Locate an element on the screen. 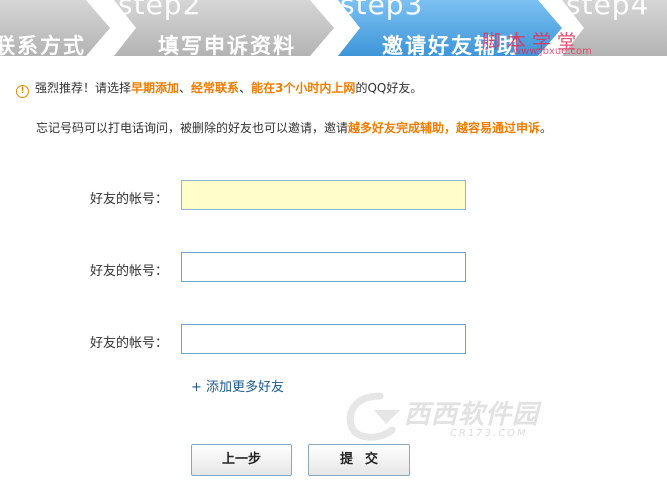 This screenshot has width=667, height=496. tip1-highlight-early: 早期添加 is located at coordinates (155, 88).